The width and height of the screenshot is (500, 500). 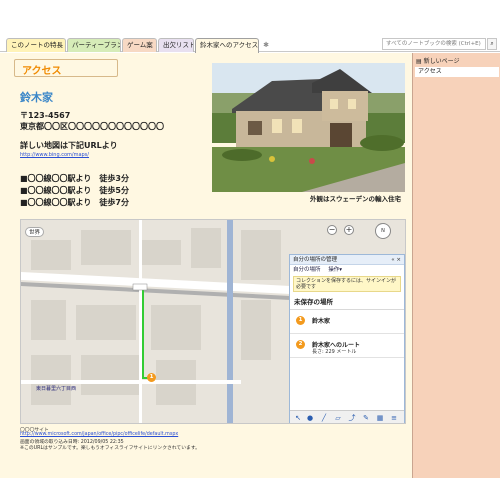 I want to click on panel-header: 自分の場所の管理 « ×, so click(x=347, y=260).